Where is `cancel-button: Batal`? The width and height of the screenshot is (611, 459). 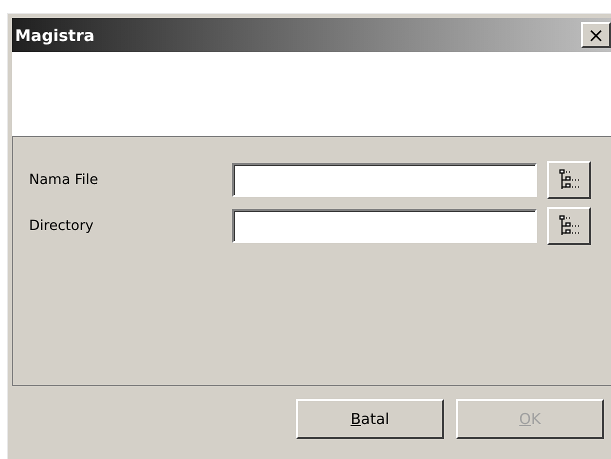 cancel-button: Batal is located at coordinates (370, 419).